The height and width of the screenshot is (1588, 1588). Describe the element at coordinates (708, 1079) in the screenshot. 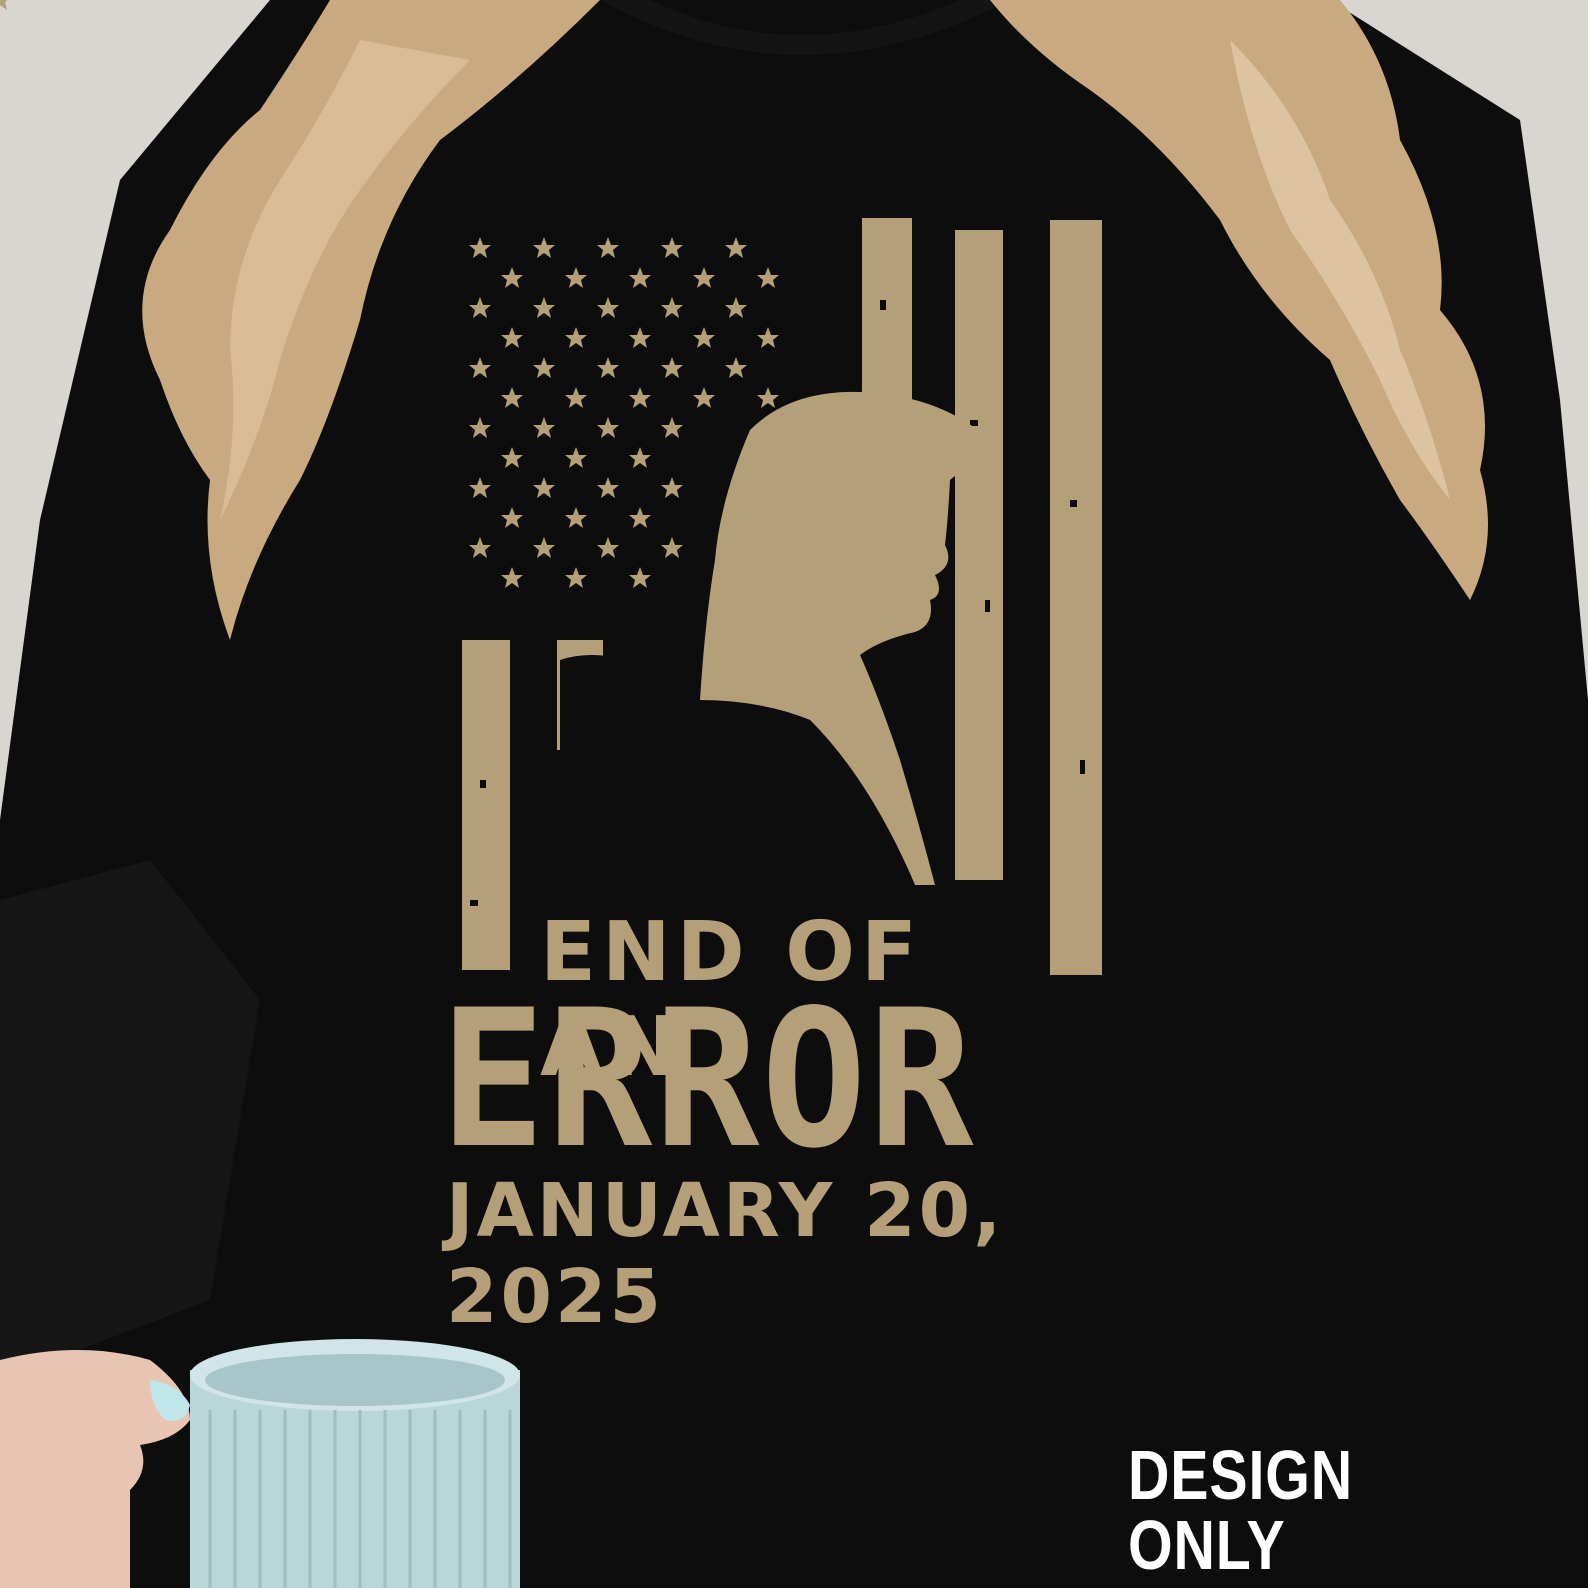

I see `print-line-error: ERROR` at that location.